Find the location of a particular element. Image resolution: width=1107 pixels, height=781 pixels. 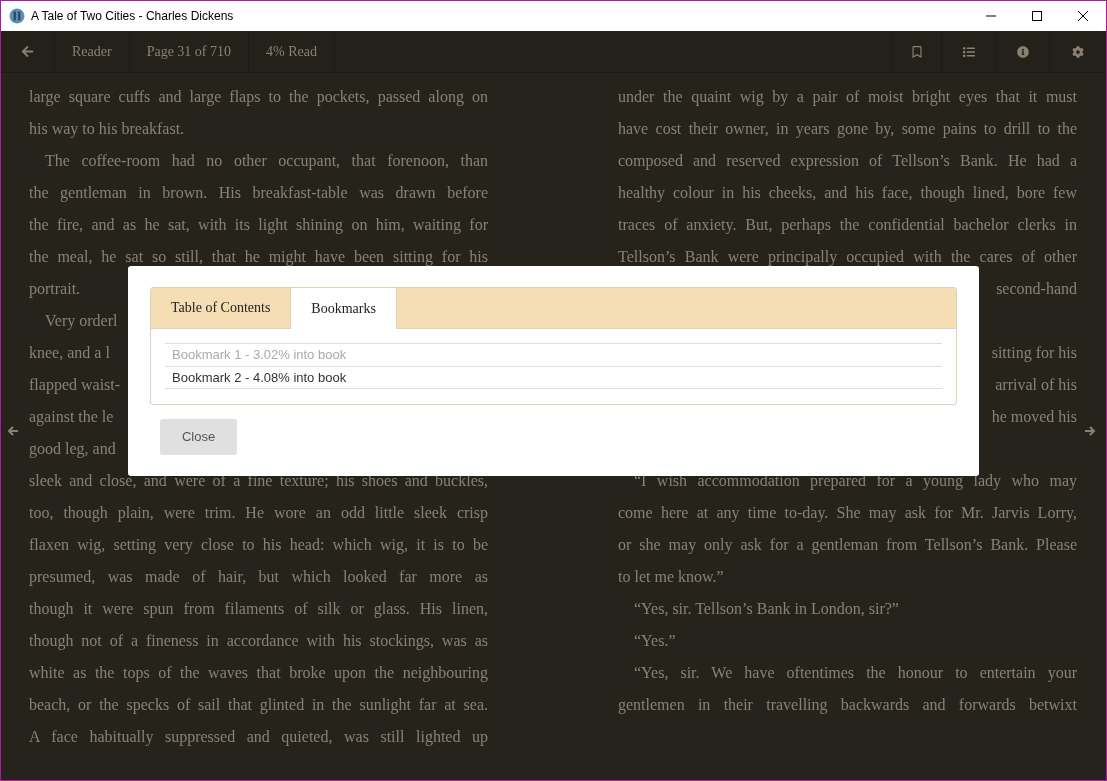

text-line: have cost their owner, in years gone by, some pains to drill to the is located at coordinates (847, 129).